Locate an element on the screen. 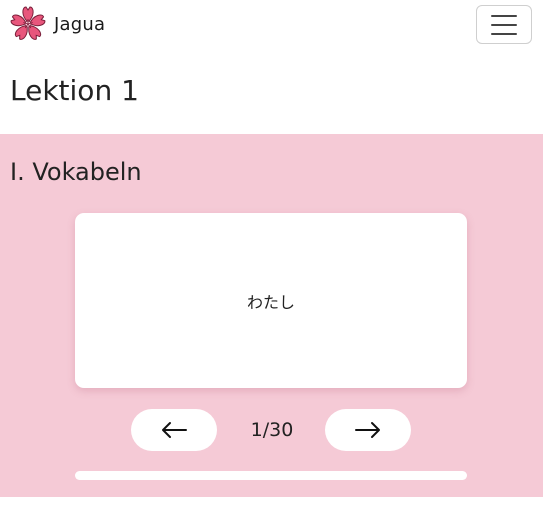 The height and width of the screenshot is (513, 543). card-counter: 1/30 is located at coordinates (272, 430).